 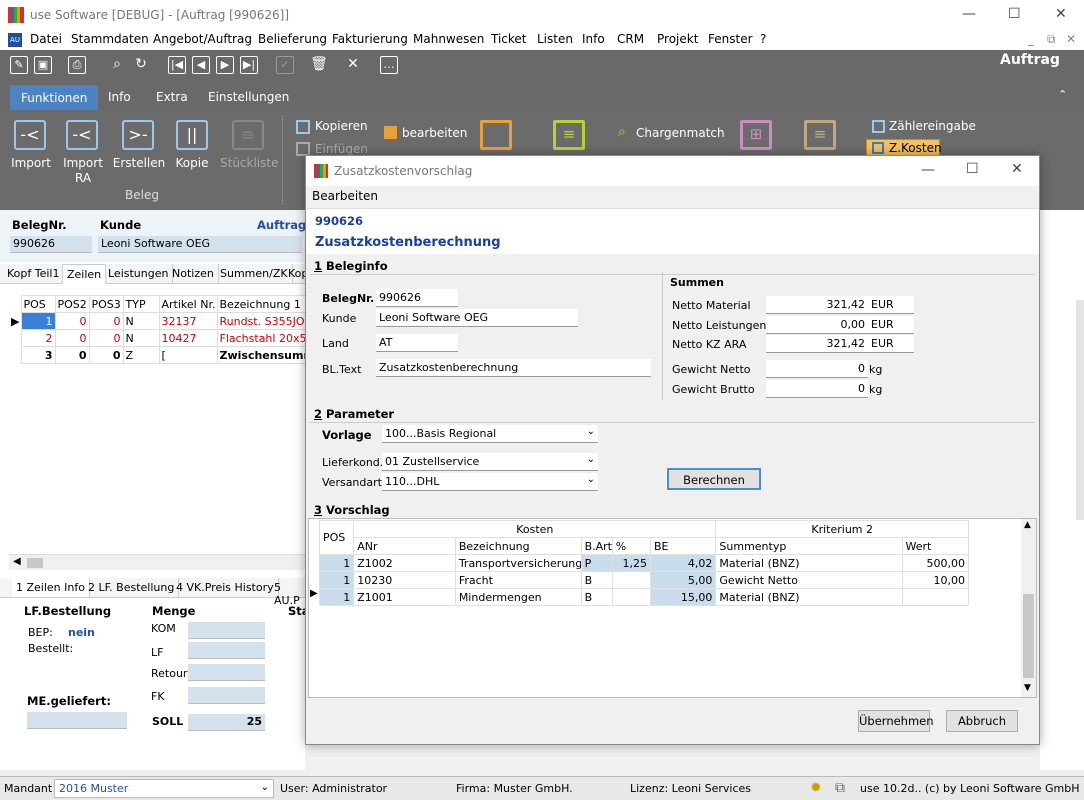 I want to click on kunde-field: Leoni Software OEG, so click(x=200, y=244).